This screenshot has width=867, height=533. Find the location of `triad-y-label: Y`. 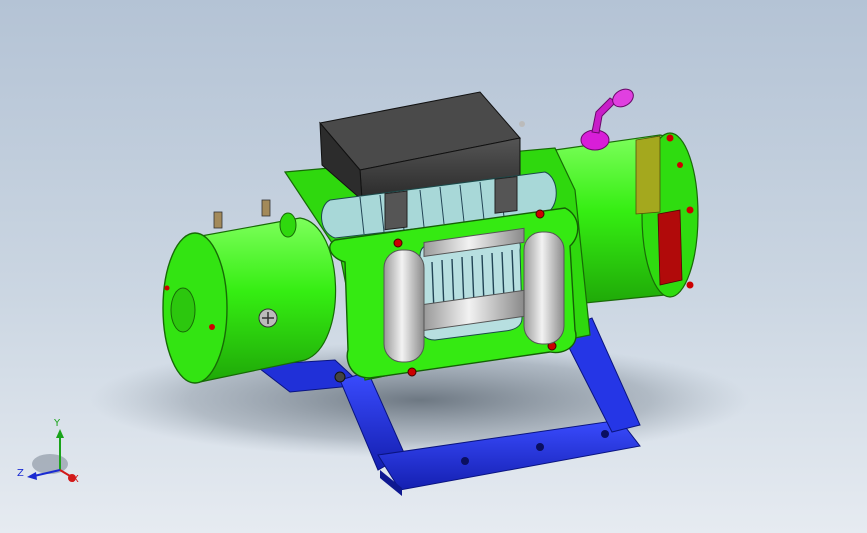

triad-y-label: Y is located at coordinates (57, 423).